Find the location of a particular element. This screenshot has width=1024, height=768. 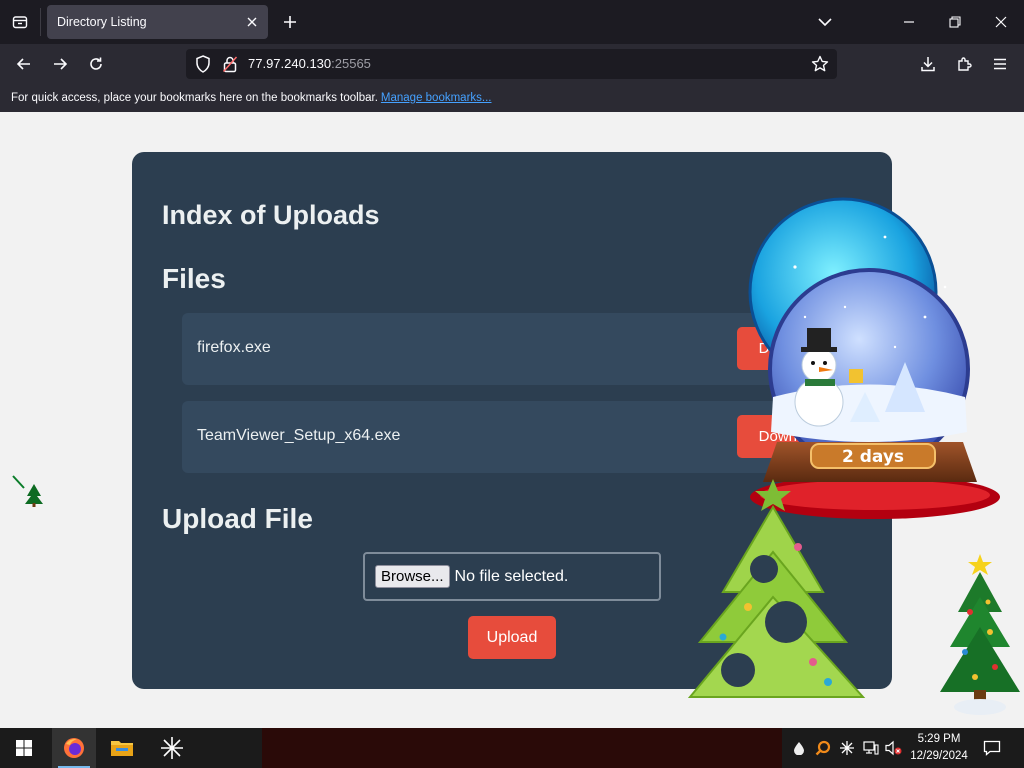

list-all-tabs-button is located at coordinates (20, 22).